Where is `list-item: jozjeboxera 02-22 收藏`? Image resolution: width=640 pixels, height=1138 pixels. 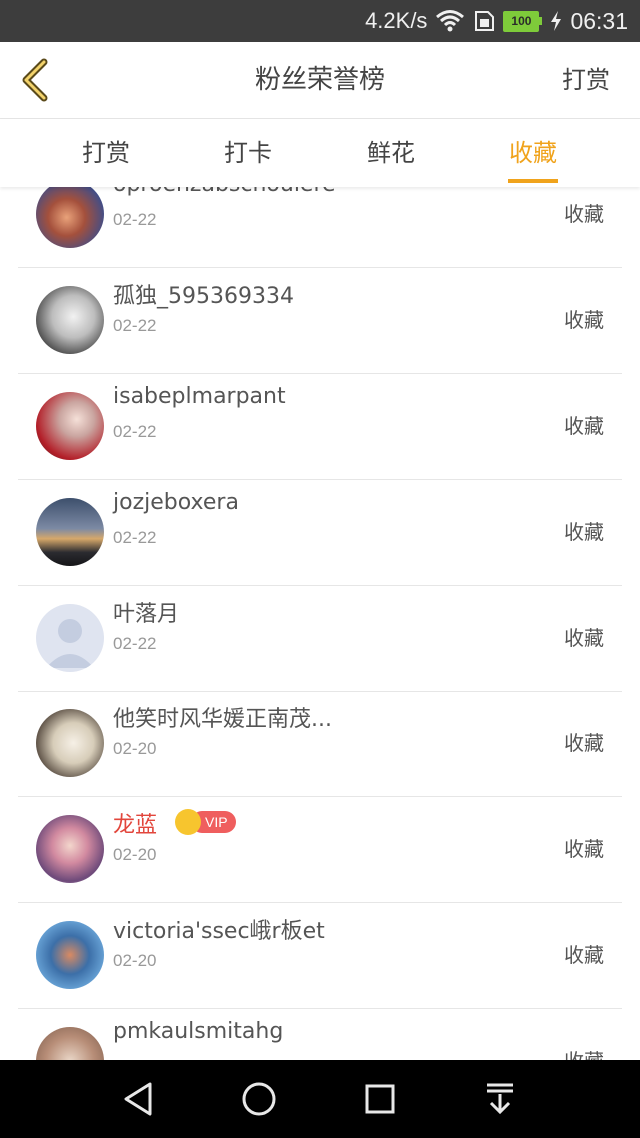 list-item: jozjeboxera 02-22 收藏 is located at coordinates (320, 533).